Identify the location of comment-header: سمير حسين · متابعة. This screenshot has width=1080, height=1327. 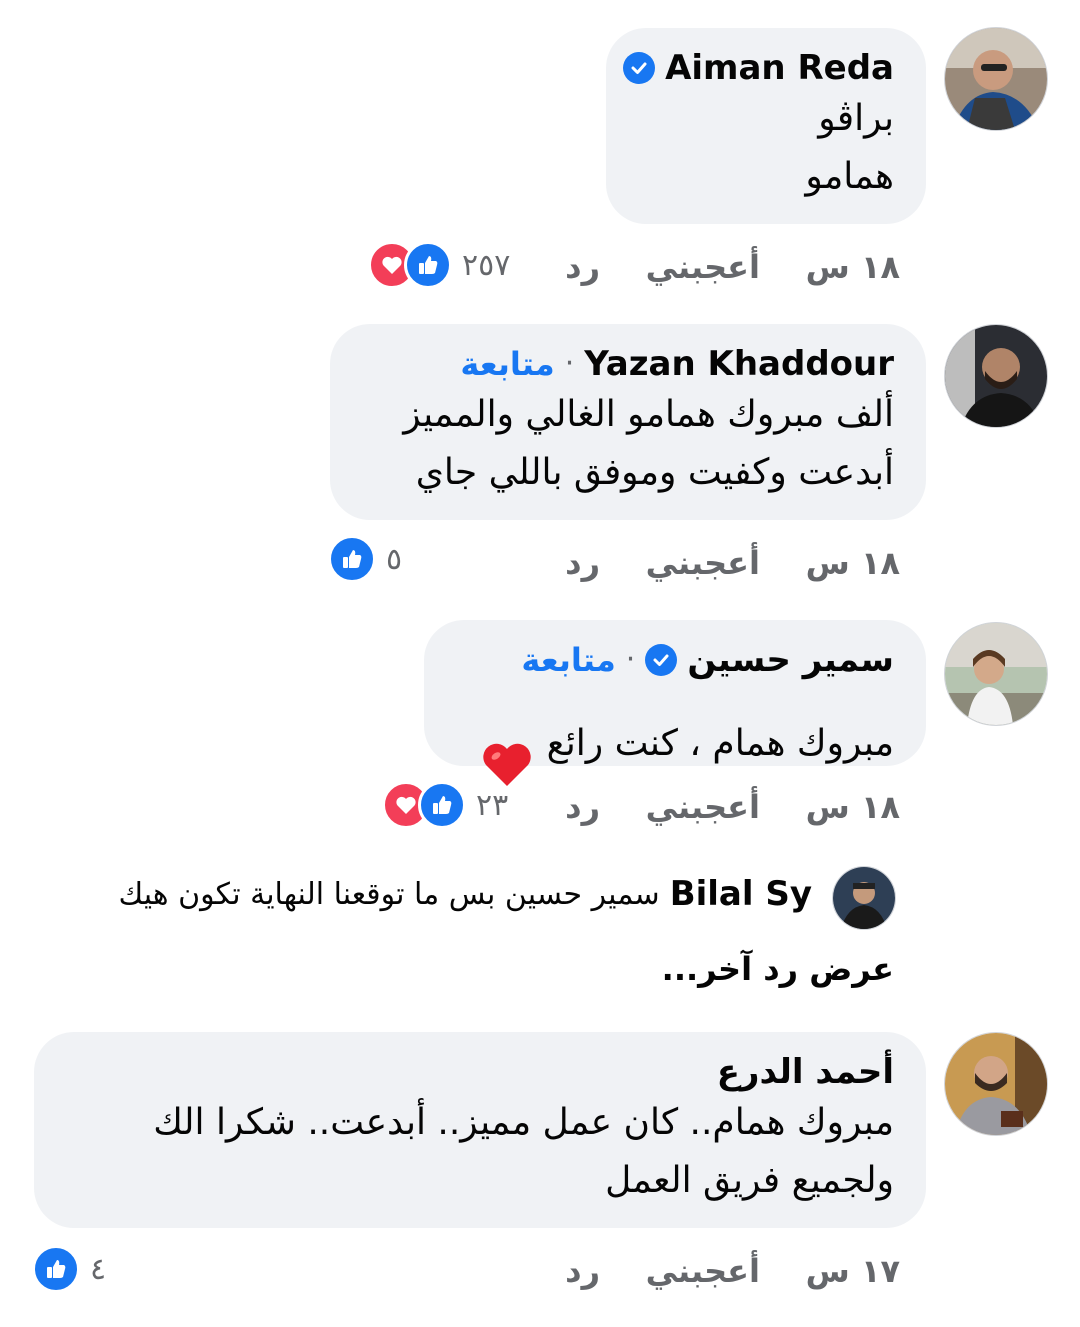
(671, 660).